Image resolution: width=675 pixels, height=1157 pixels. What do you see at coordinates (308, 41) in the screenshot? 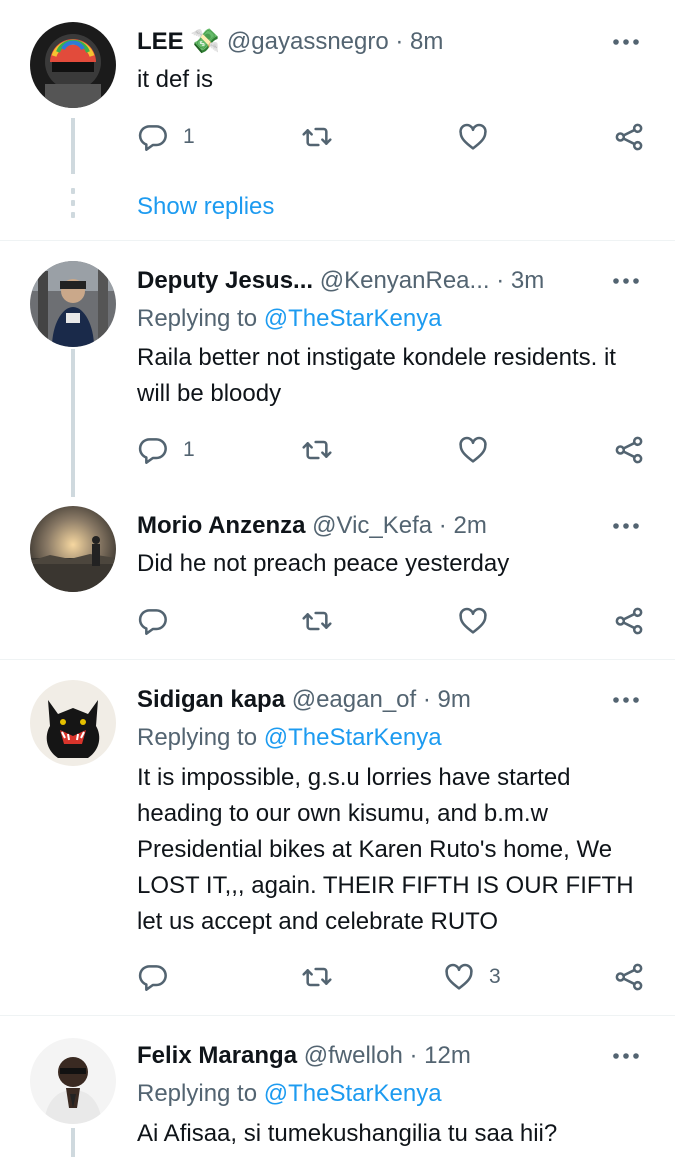
I see `handle: @gayassnegro` at bounding box center [308, 41].